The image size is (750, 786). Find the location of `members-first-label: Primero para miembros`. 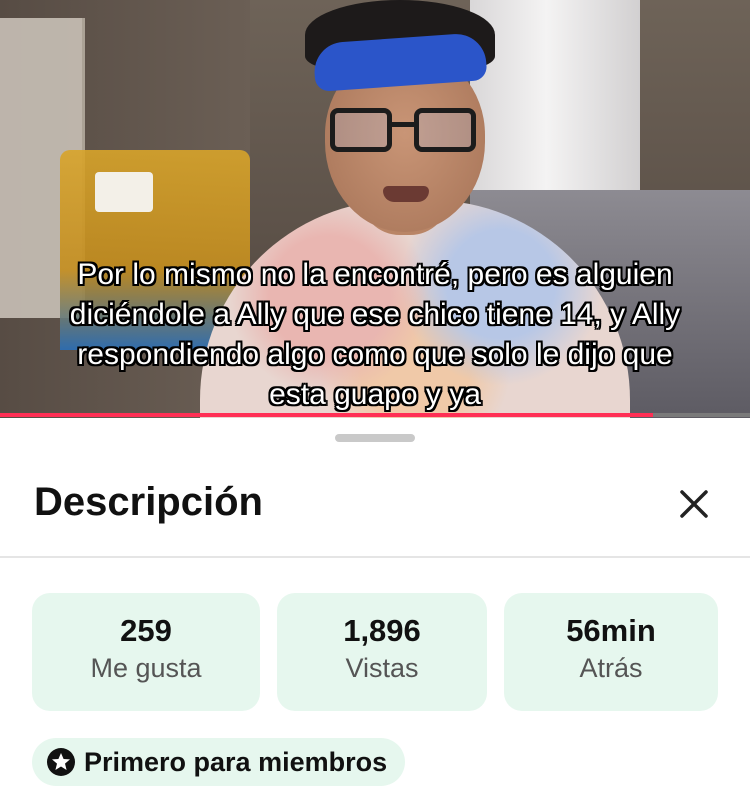

members-first-label: Primero para miembros is located at coordinates (236, 761).